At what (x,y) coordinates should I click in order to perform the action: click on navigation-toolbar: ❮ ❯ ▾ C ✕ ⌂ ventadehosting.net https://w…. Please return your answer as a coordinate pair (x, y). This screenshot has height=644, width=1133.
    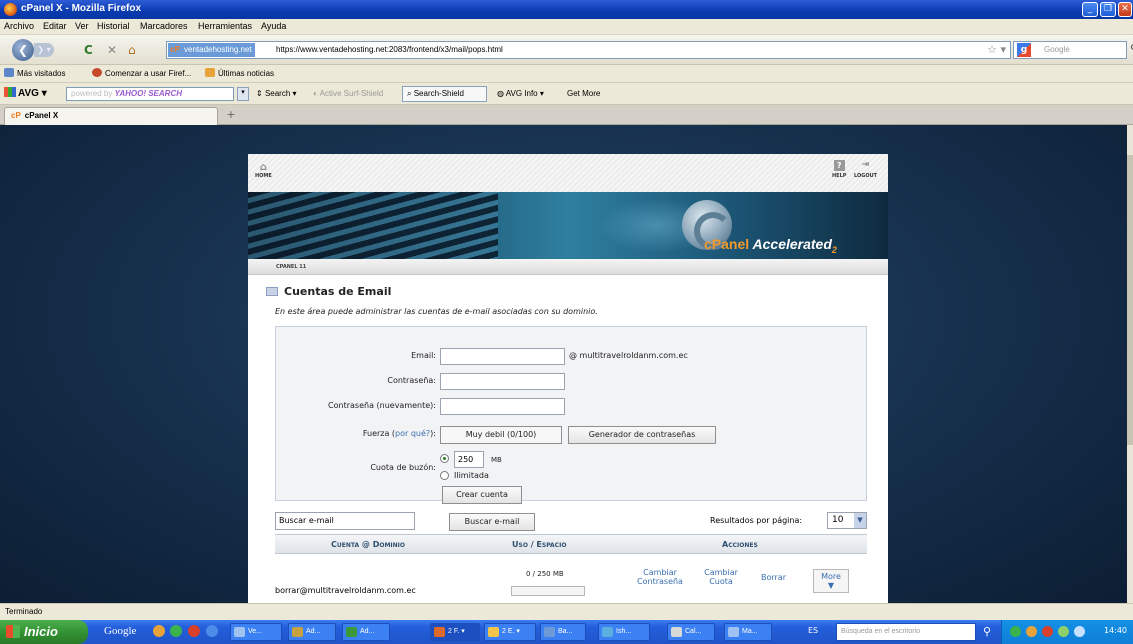
    Looking at the image, I should click on (566, 50).